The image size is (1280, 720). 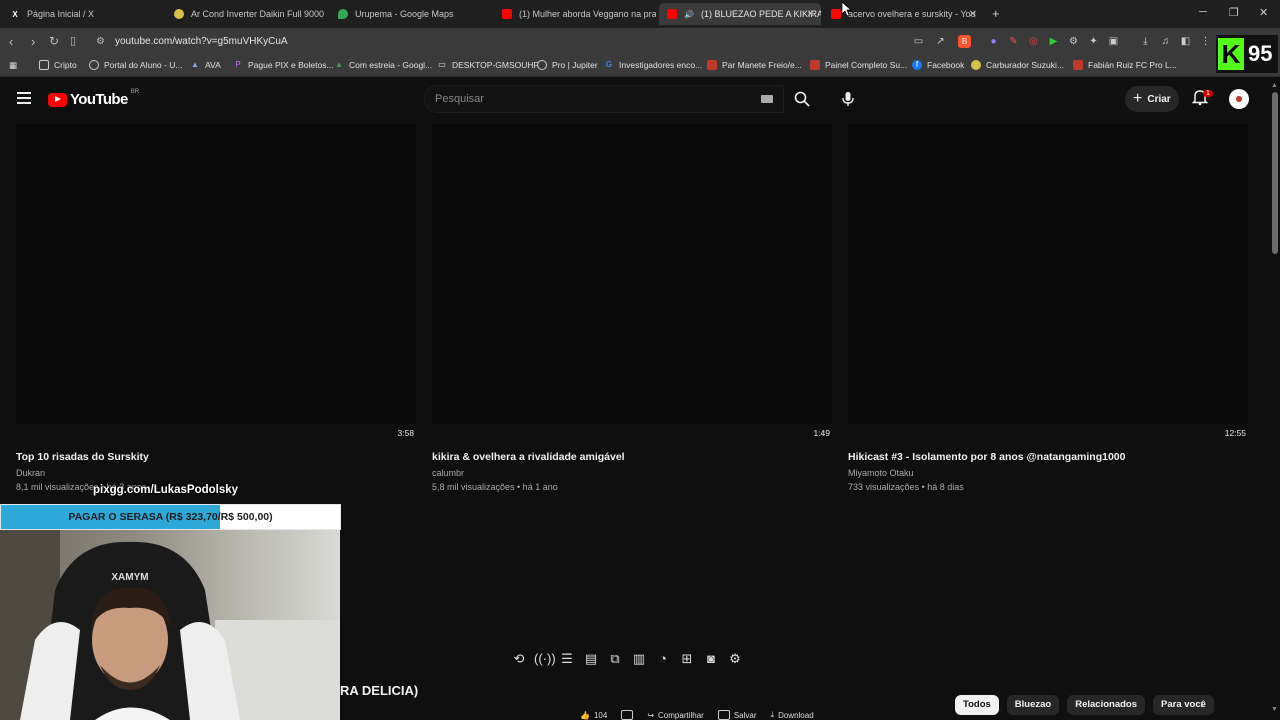 What do you see at coordinates (1235, 433) in the screenshot?
I see `video-duration: 12:55` at bounding box center [1235, 433].